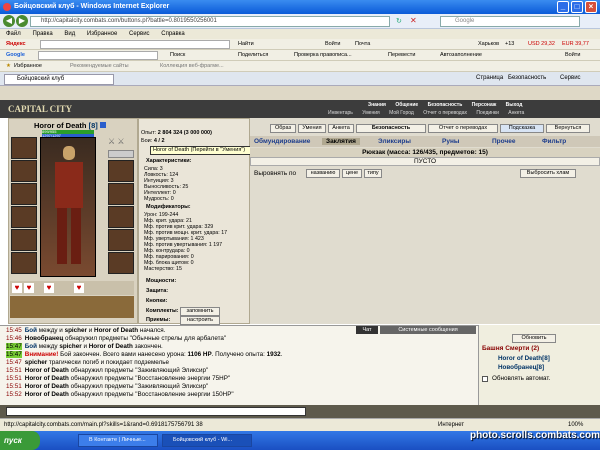  I want to click on amulet-slot, so click(121, 171).